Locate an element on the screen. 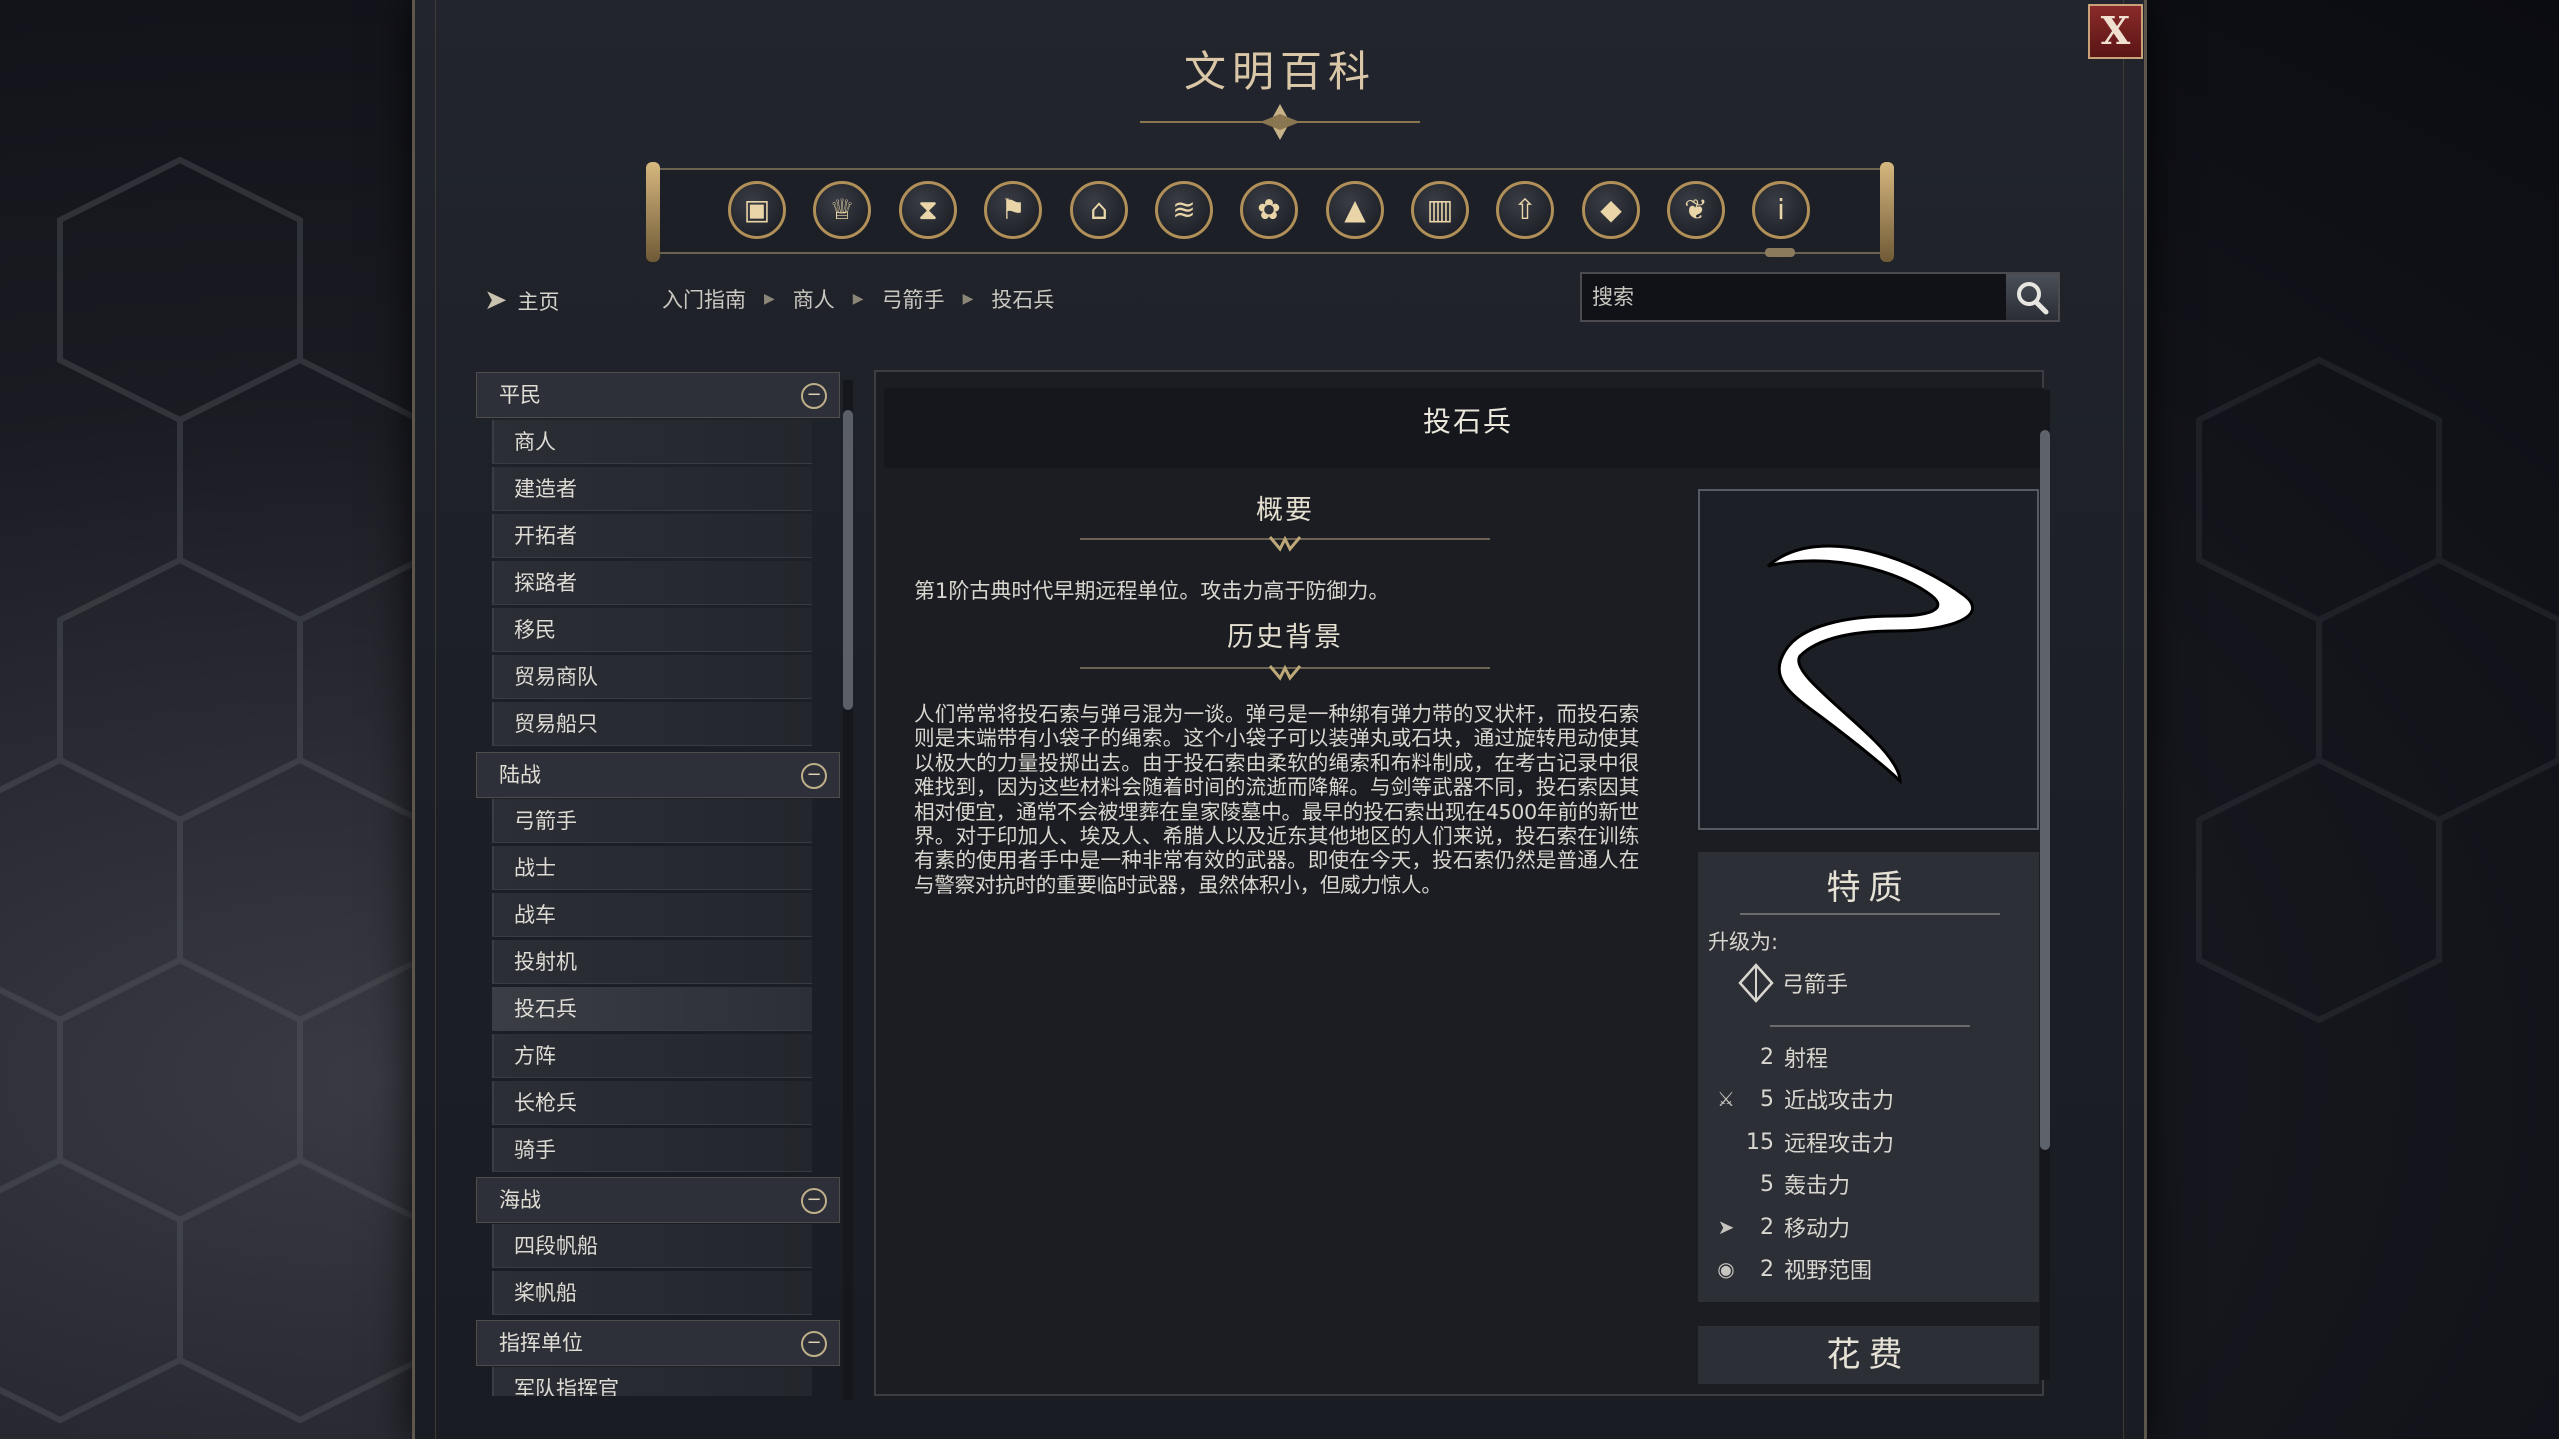  sidebar-item: 弓箭手 is located at coordinates (652, 821).